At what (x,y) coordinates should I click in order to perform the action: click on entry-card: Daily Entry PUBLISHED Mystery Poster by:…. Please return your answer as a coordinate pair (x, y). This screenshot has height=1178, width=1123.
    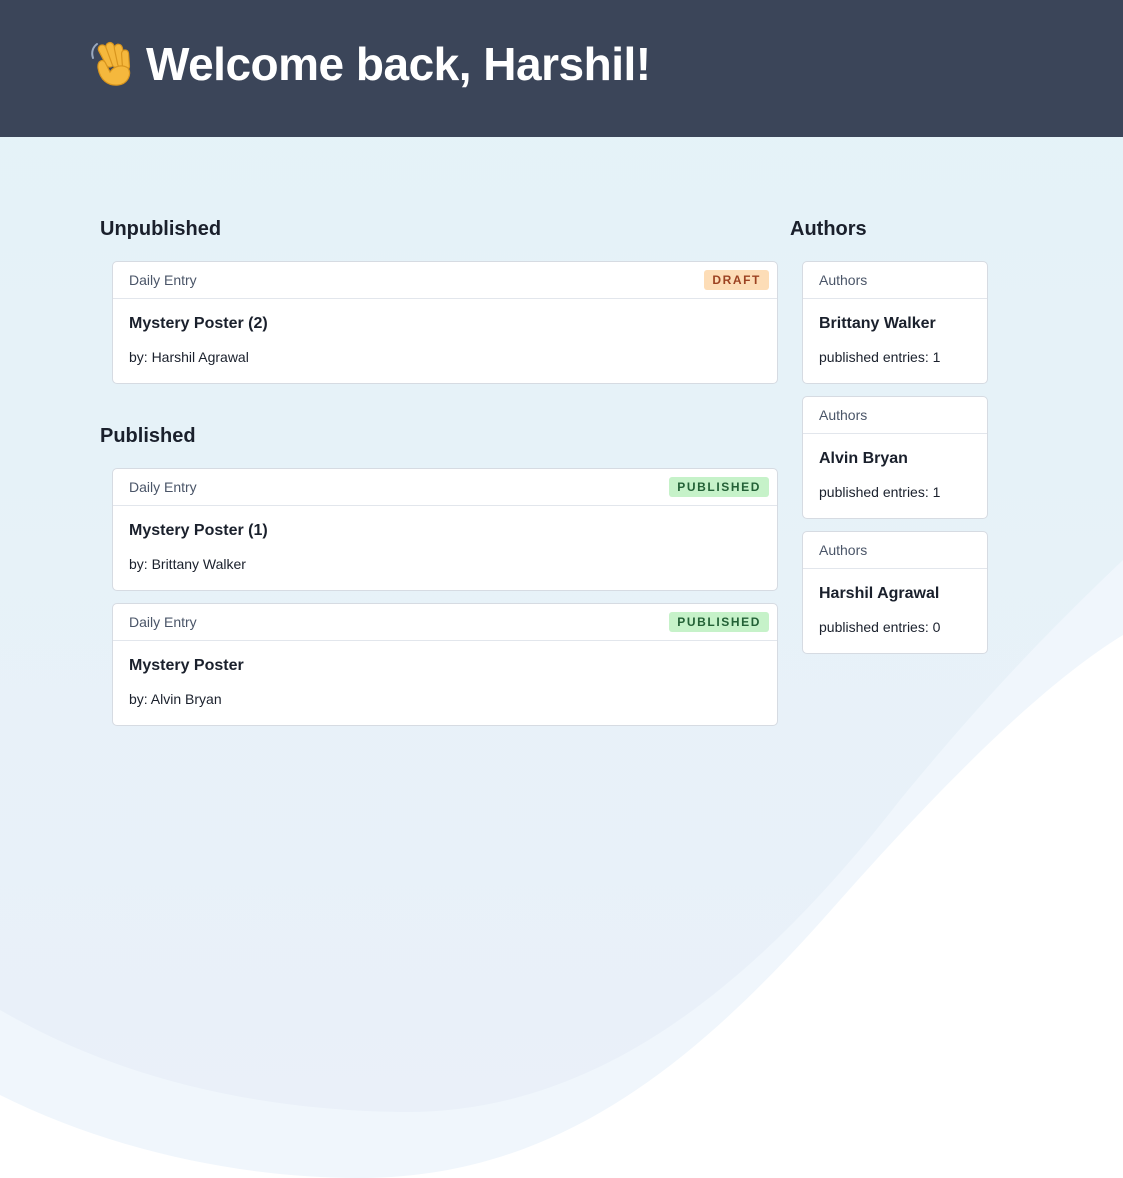
    Looking at the image, I should click on (445, 664).